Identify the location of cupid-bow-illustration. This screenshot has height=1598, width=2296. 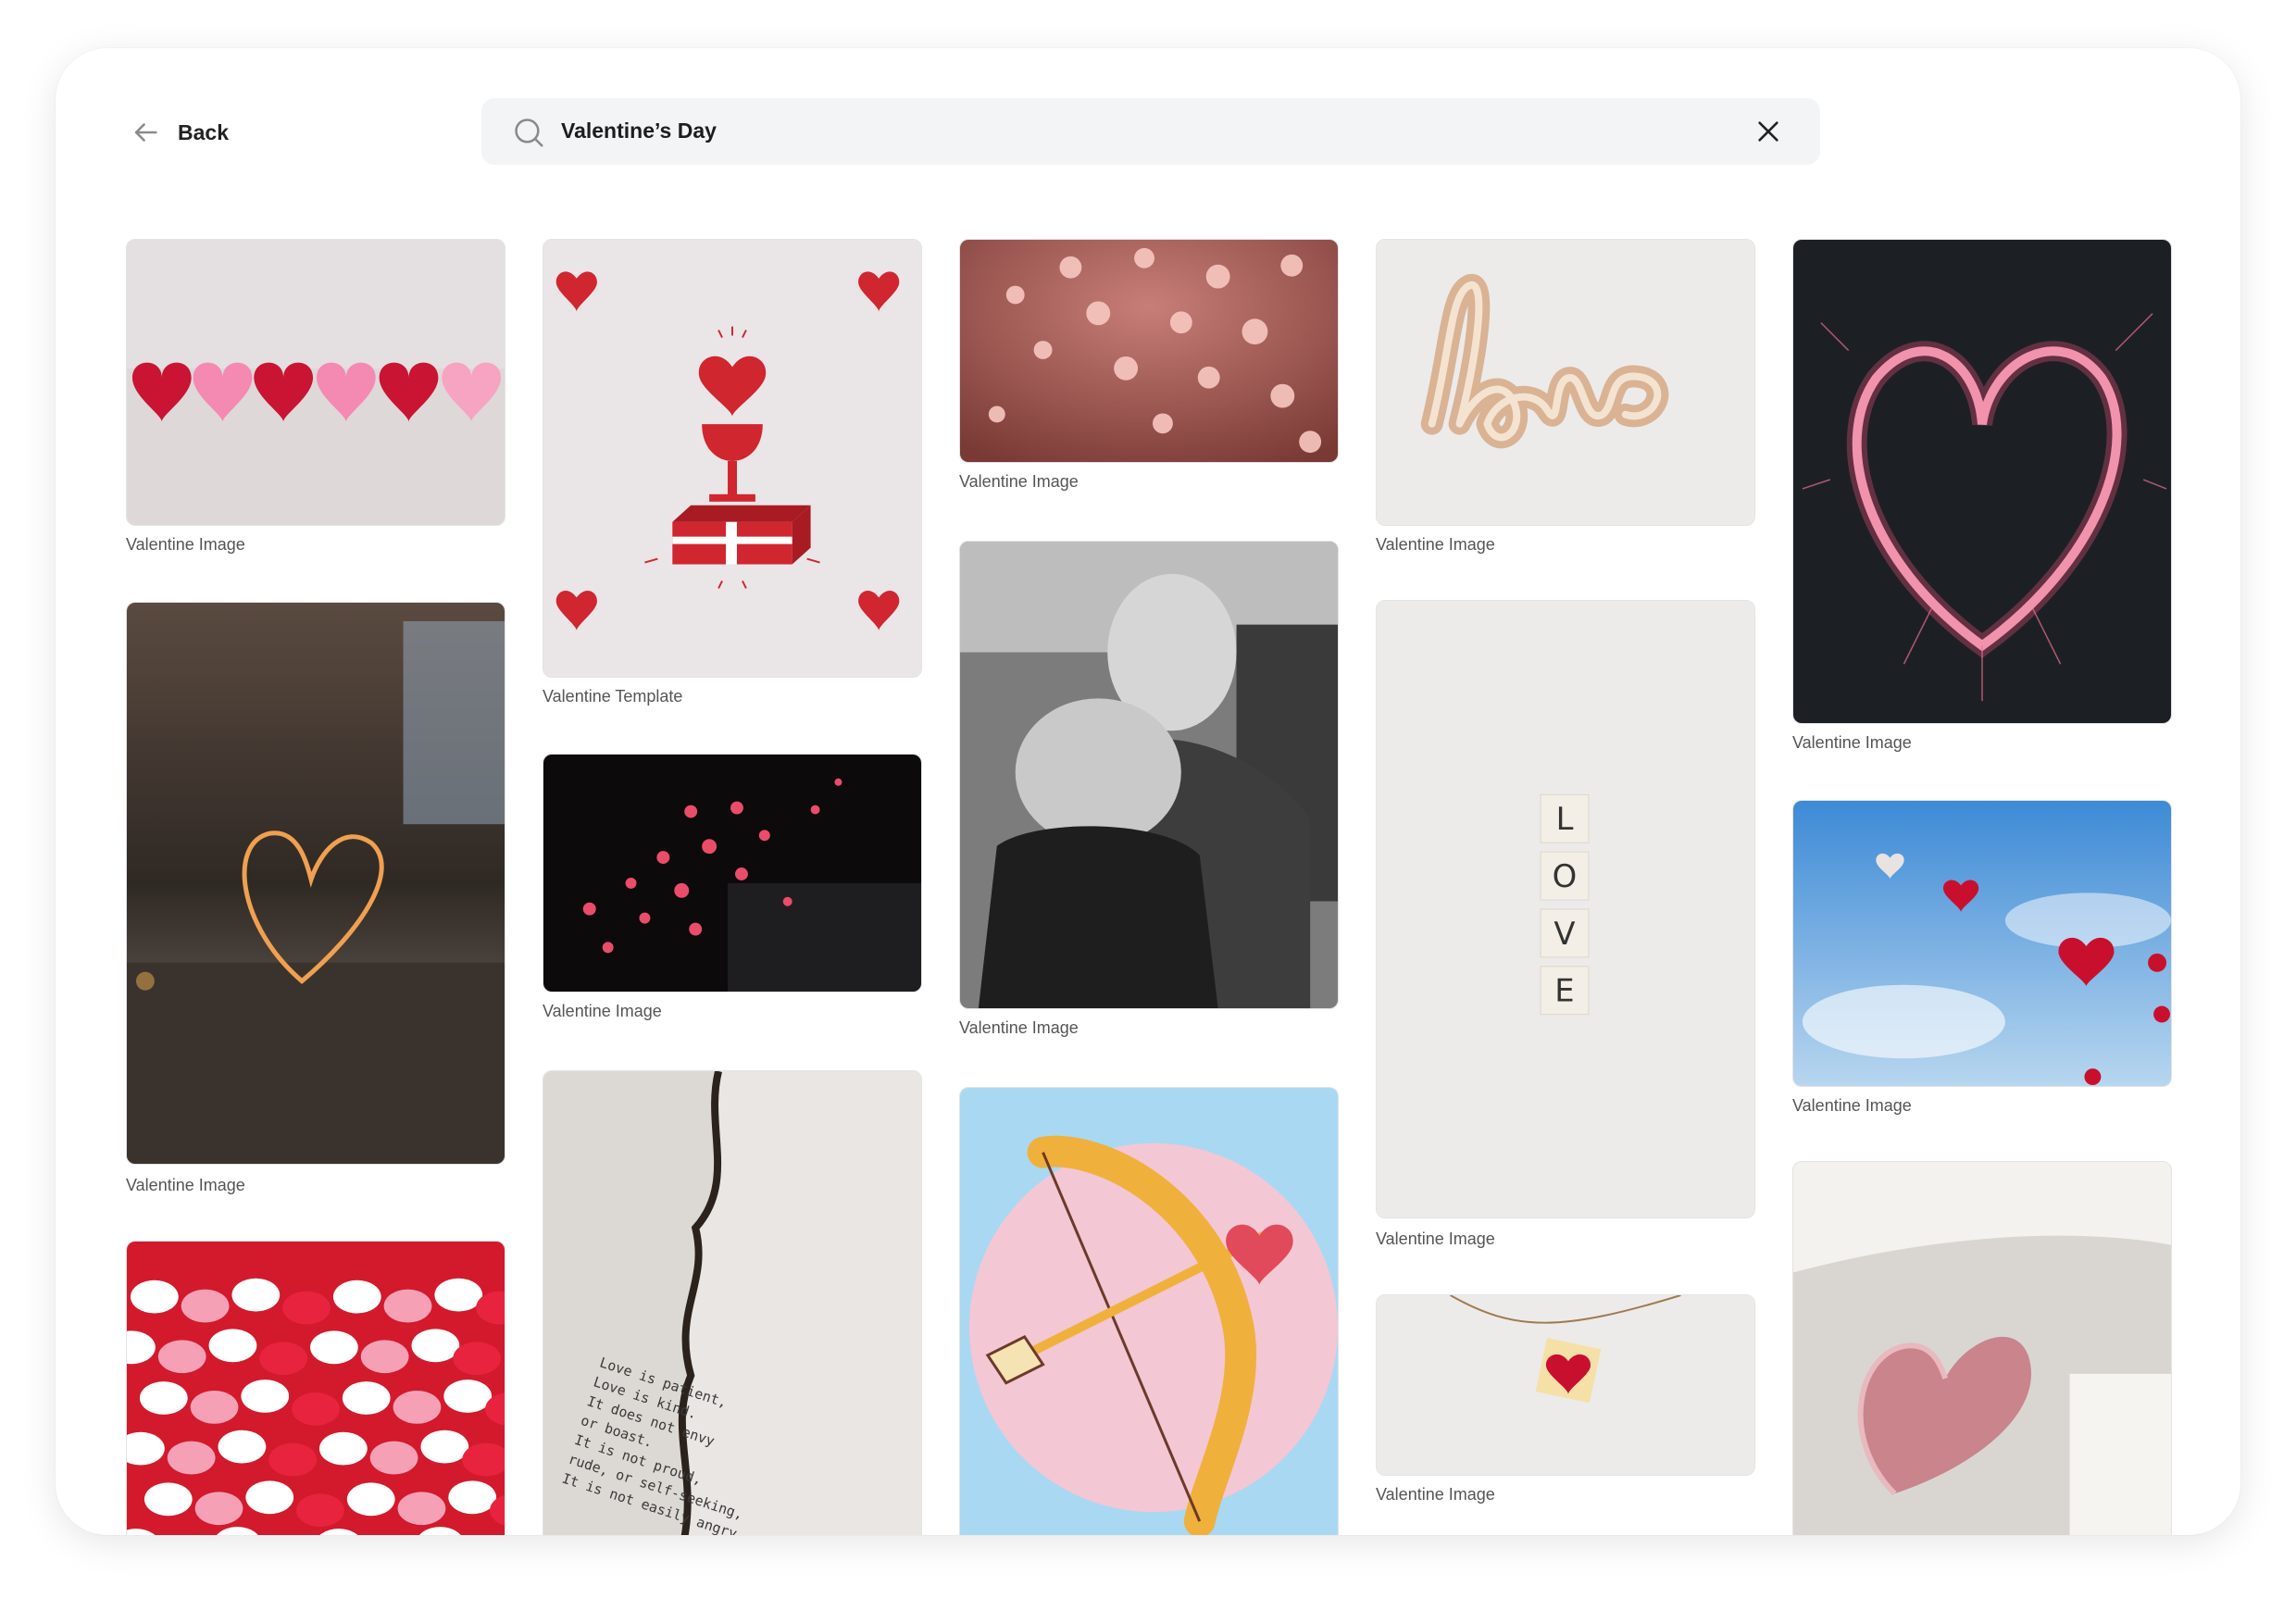
(1149, 1311).